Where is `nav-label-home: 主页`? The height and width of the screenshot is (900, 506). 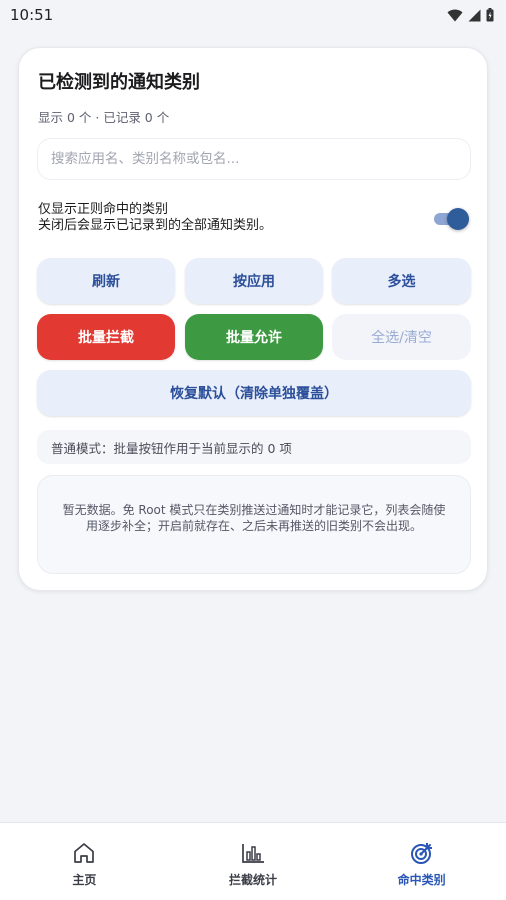 nav-label-home: 主页 is located at coordinates (84, 880).